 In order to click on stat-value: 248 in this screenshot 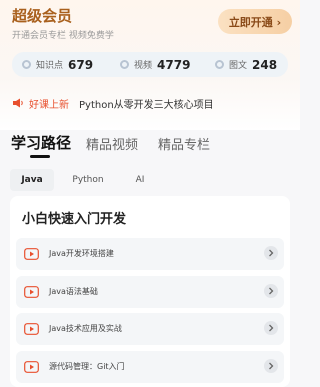, I will do `click(265, 64)`.